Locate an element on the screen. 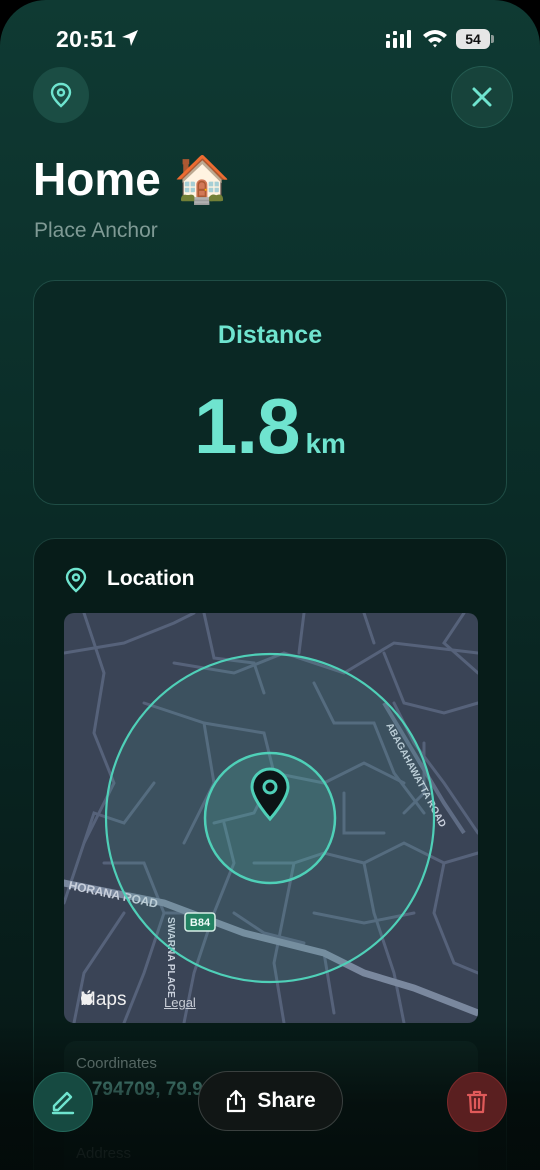 The image size is (540, 1170). trash-icon is located at coordinates (477, 1102).